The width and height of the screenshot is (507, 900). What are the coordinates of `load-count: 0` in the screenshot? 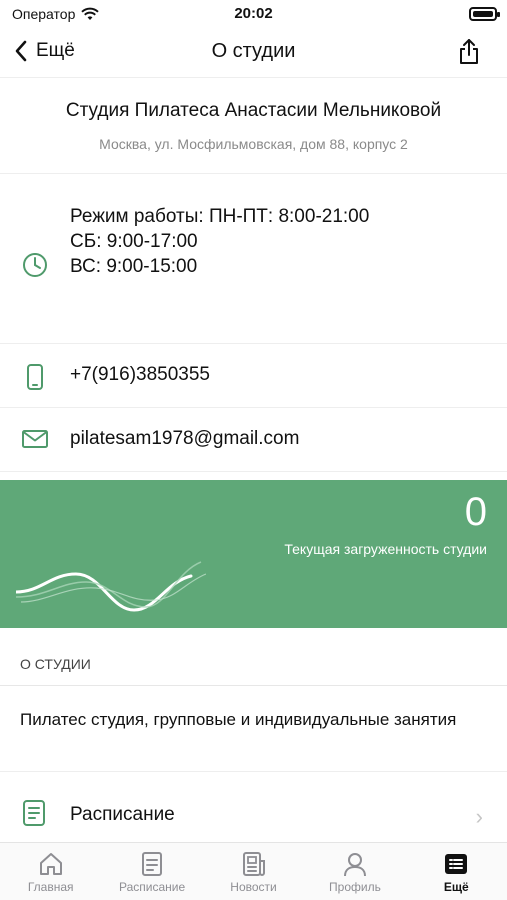 It's located at (475, 512).